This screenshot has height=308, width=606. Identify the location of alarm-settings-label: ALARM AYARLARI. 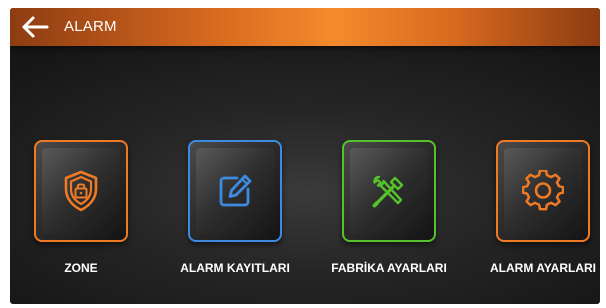
(542, 268).